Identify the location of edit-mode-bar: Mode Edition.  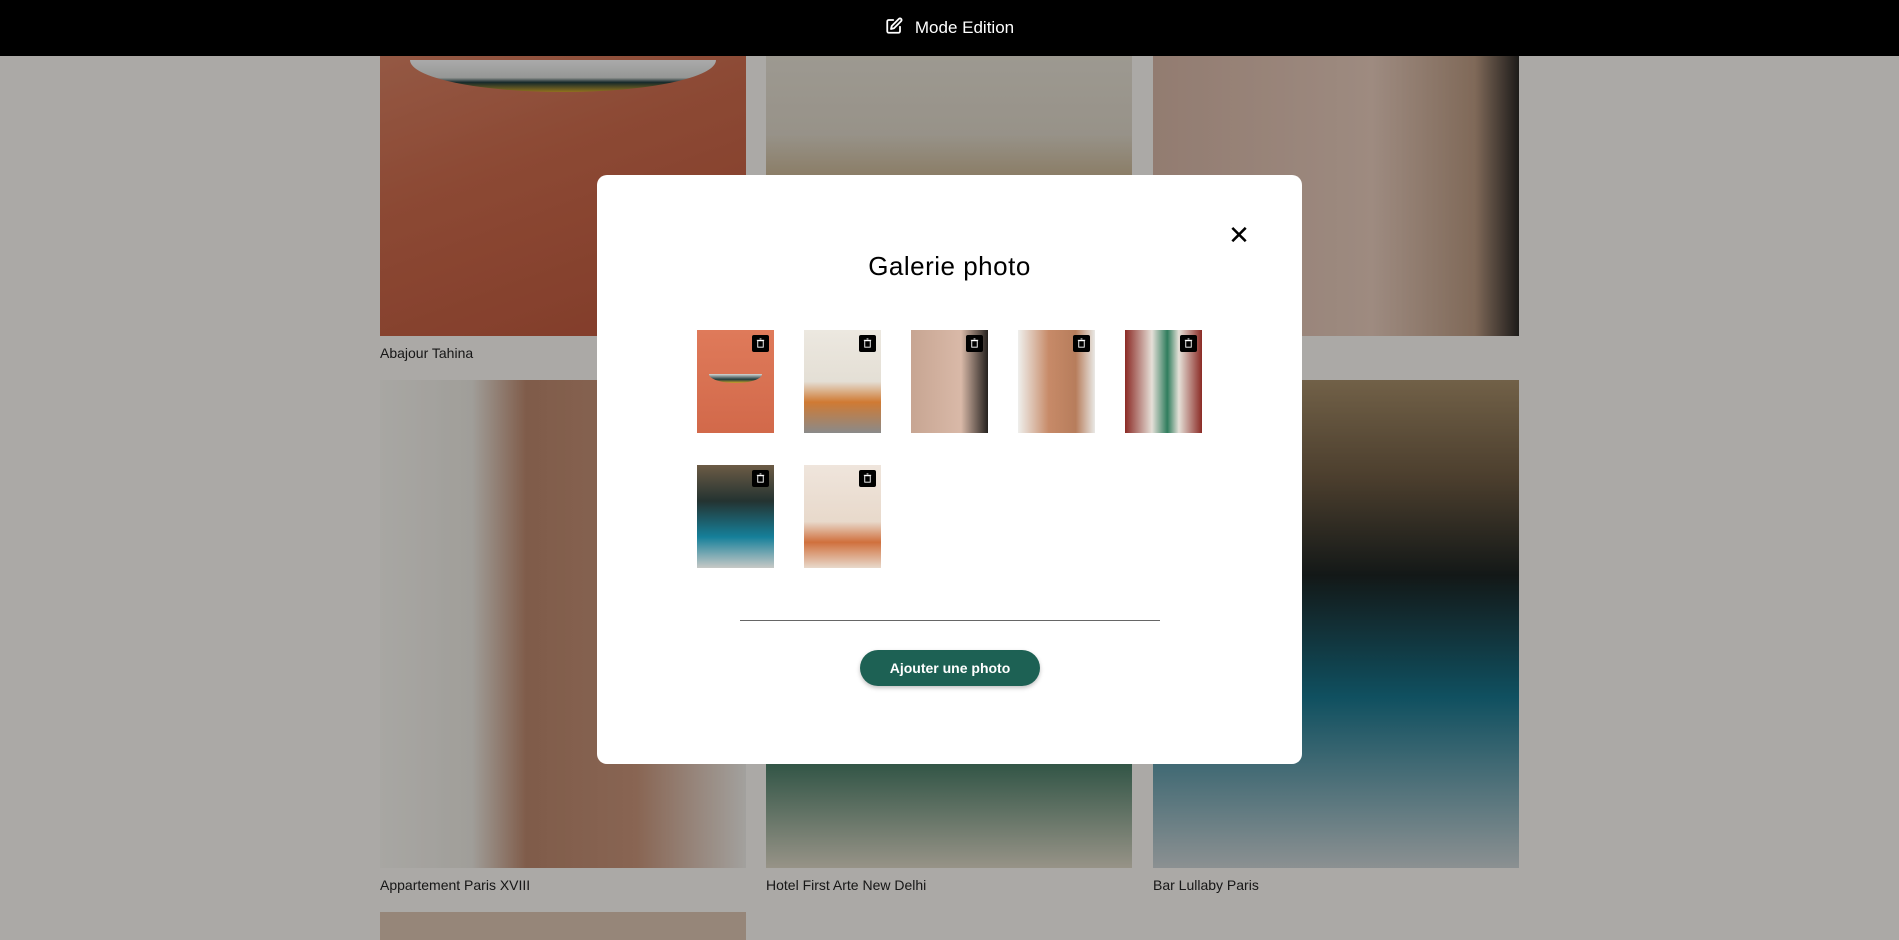
(949, 28).